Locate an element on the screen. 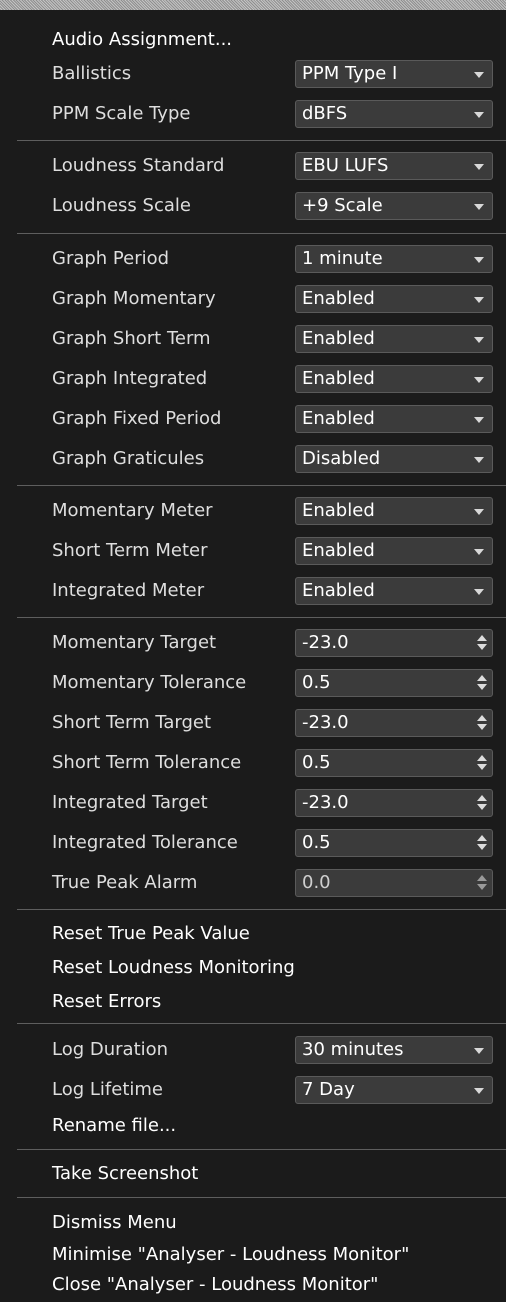 Image resolution: width=506 pixels, height=1302 pixels. graph-integrated-value: Enabled is located at coordinates (338, 378).